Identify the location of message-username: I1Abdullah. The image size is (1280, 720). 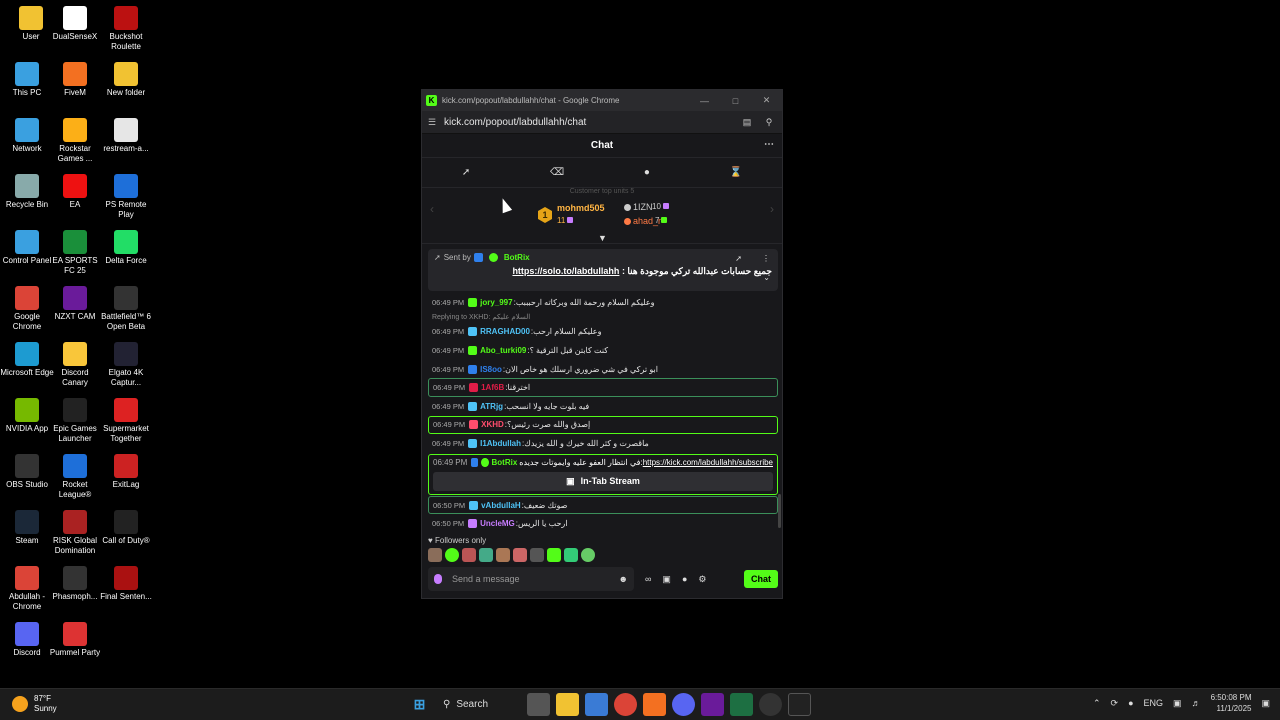
(500, 443).